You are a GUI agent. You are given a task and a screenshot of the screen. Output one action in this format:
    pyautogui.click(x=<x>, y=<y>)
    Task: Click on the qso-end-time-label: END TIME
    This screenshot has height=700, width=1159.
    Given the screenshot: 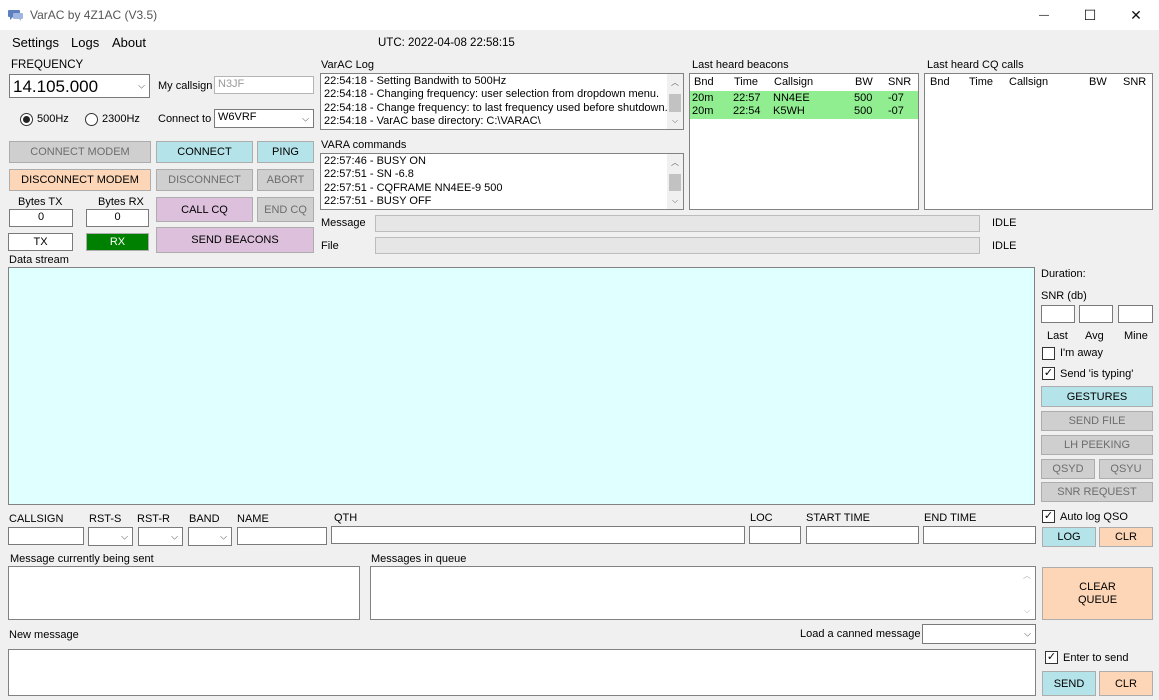 What is the action you would take?
    pyautogui.click(x=950, y=518)
    